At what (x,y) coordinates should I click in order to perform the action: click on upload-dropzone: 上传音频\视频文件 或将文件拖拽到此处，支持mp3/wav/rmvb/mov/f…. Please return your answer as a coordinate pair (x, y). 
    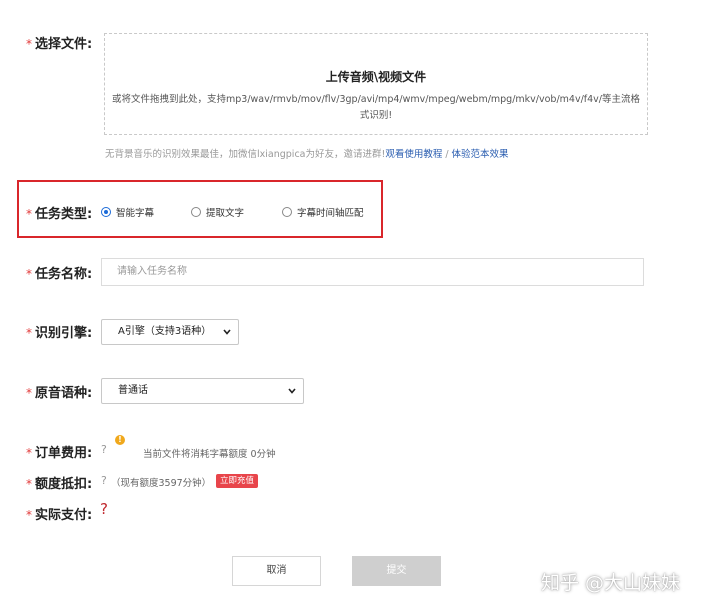
    Looking at the image, I should click on (376, 84).